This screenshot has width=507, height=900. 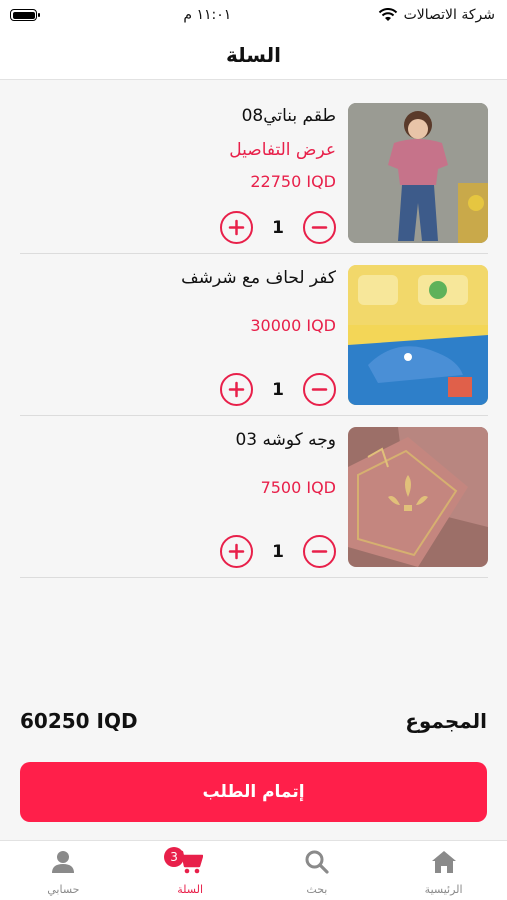 I want to click on tab-bar: حسابي 3 السلة بحث الرئيسية, so click(x=253, y=870).